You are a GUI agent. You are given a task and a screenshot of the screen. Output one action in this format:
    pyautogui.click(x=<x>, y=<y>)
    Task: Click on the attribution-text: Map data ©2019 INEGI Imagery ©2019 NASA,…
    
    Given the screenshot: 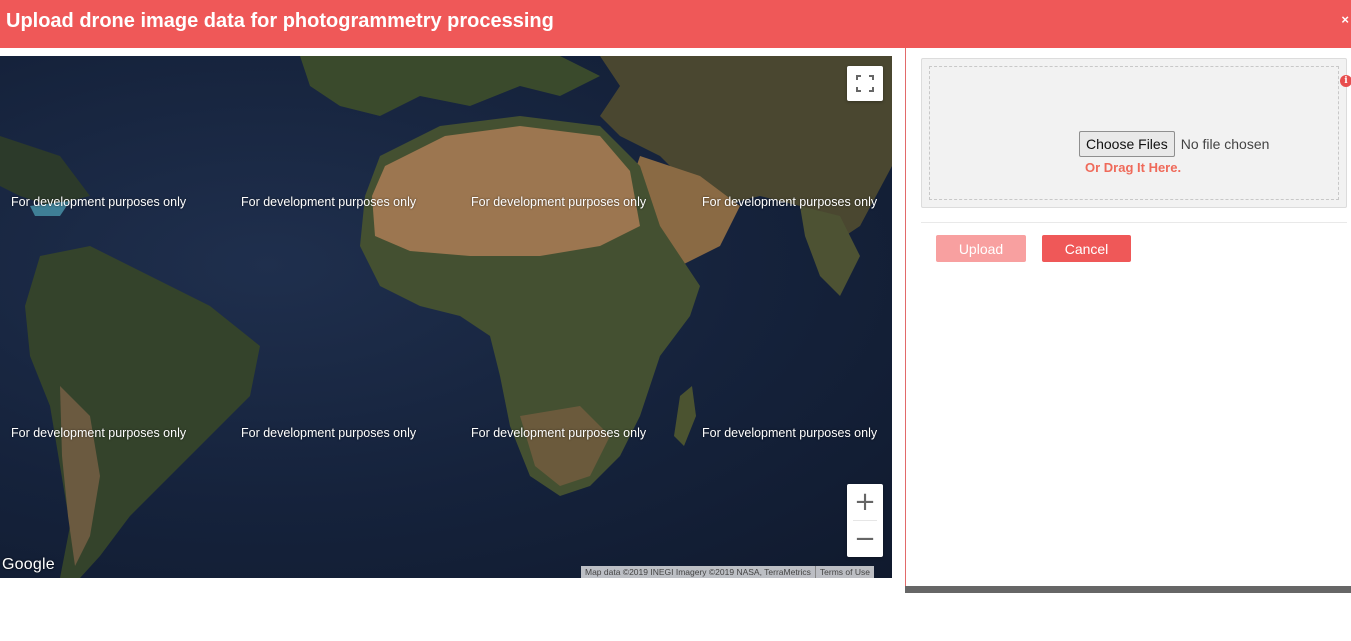 What is the action you would take?
    pyautogui.click(x=698, y=572)
    